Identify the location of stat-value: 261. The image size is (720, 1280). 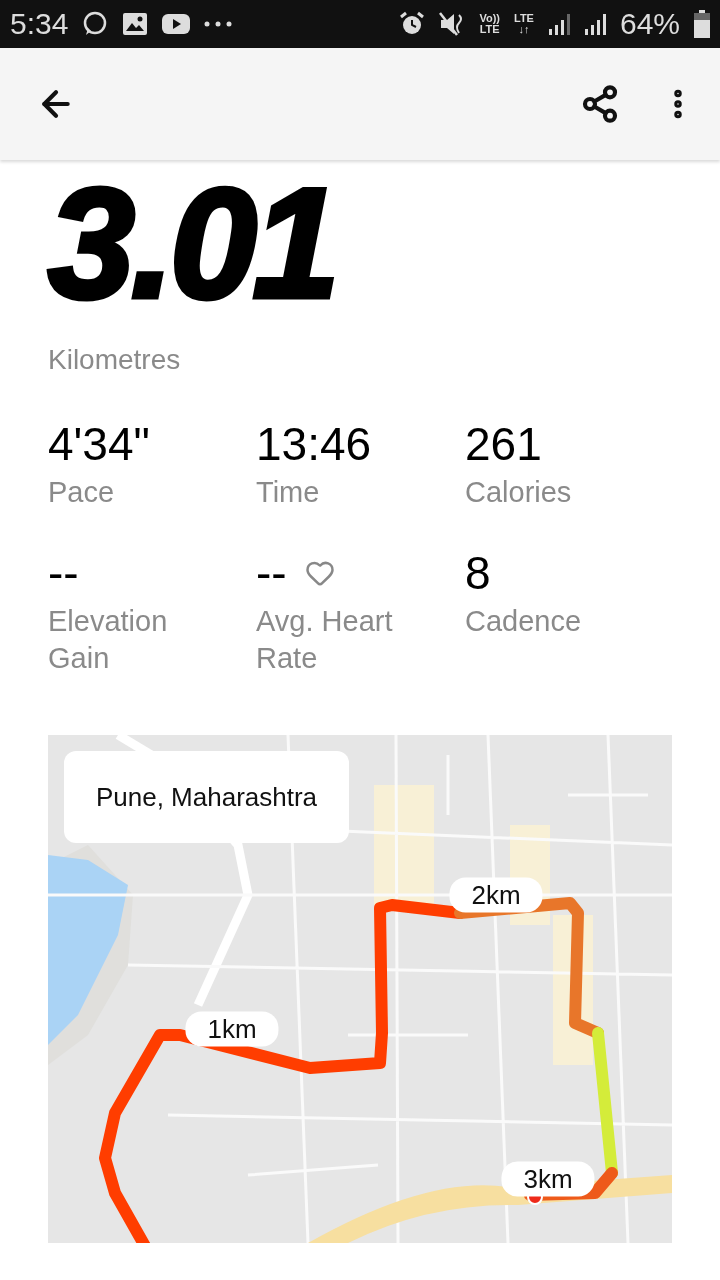
(503, 444).